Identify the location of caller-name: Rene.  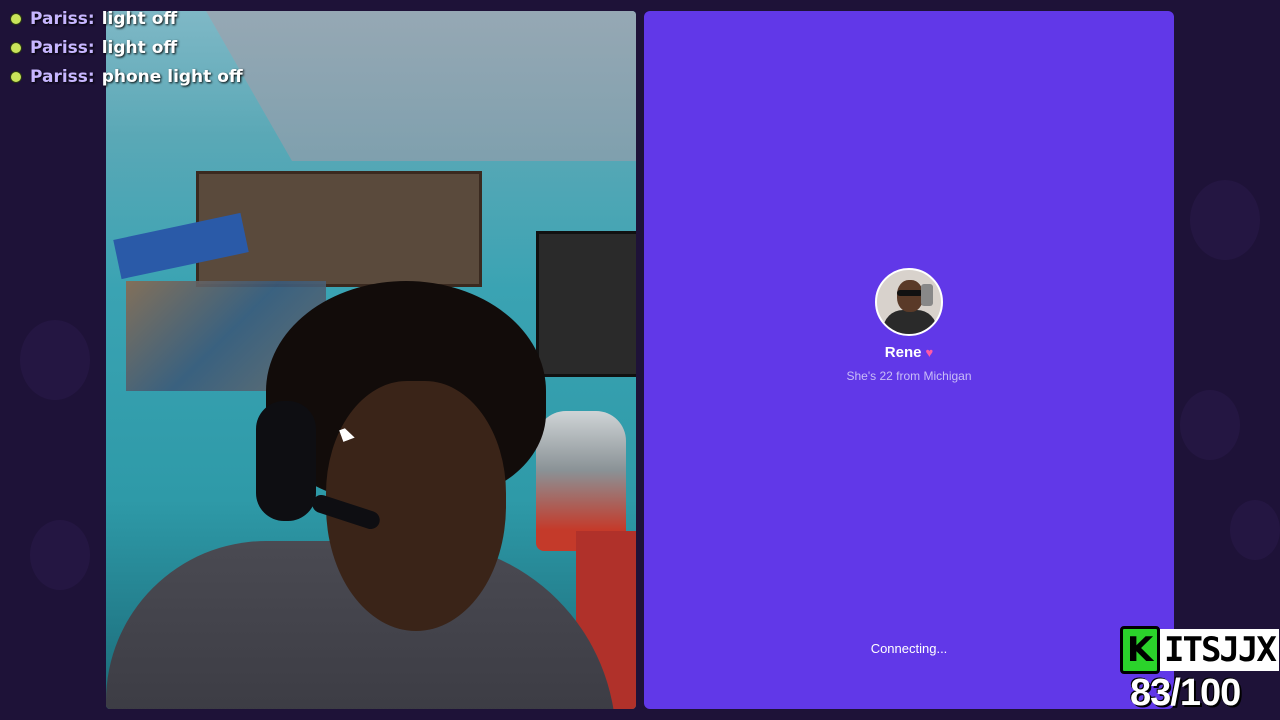
(903, 352).